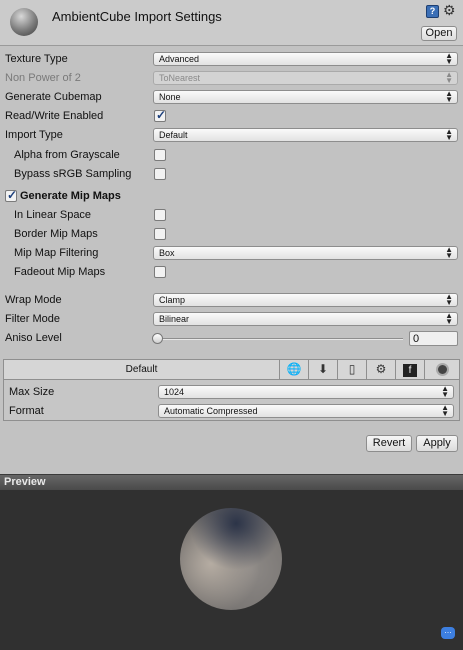  I want to click on fadeout-mip-maps-checkbox, so click(160, 272).